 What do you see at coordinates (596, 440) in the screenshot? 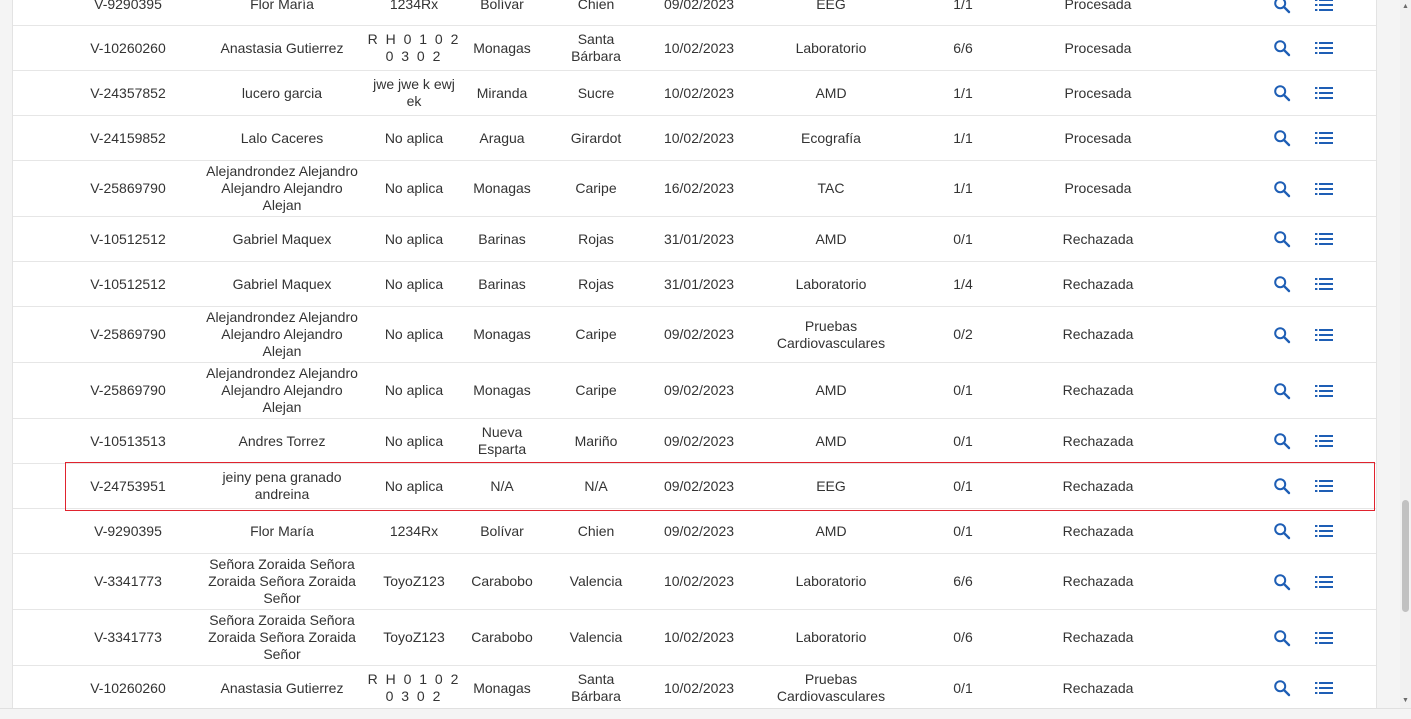
I see `municipality-cell: Mariño` at bounding box center [596, 440].